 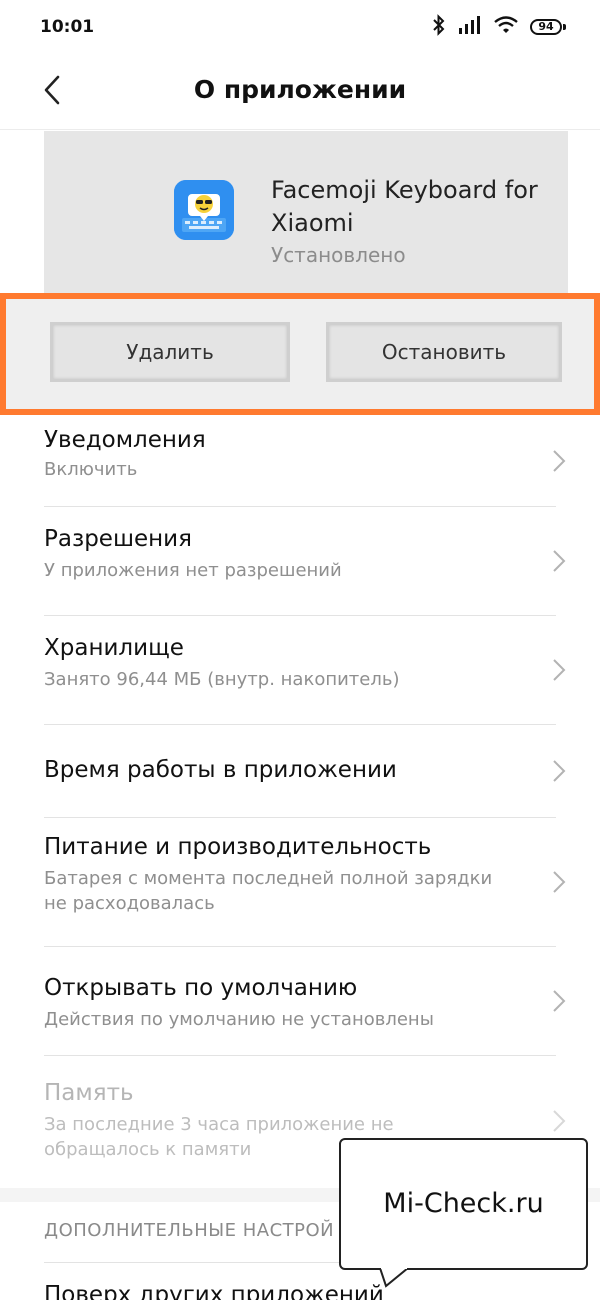 What do you see at coordinates (444, 352) in the screenshot?
I see `force-stop-button: Остановить` at bounding box center [444, 352].